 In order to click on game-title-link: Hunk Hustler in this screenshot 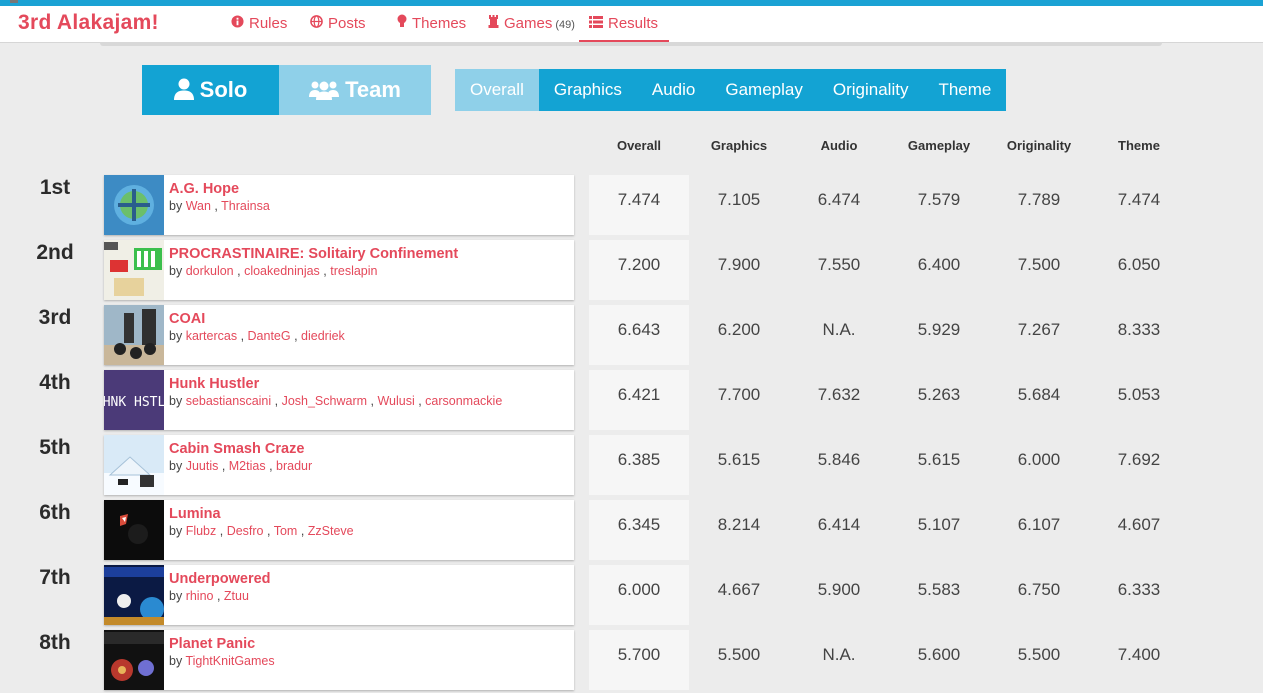, I will do `click(214, 384)`.